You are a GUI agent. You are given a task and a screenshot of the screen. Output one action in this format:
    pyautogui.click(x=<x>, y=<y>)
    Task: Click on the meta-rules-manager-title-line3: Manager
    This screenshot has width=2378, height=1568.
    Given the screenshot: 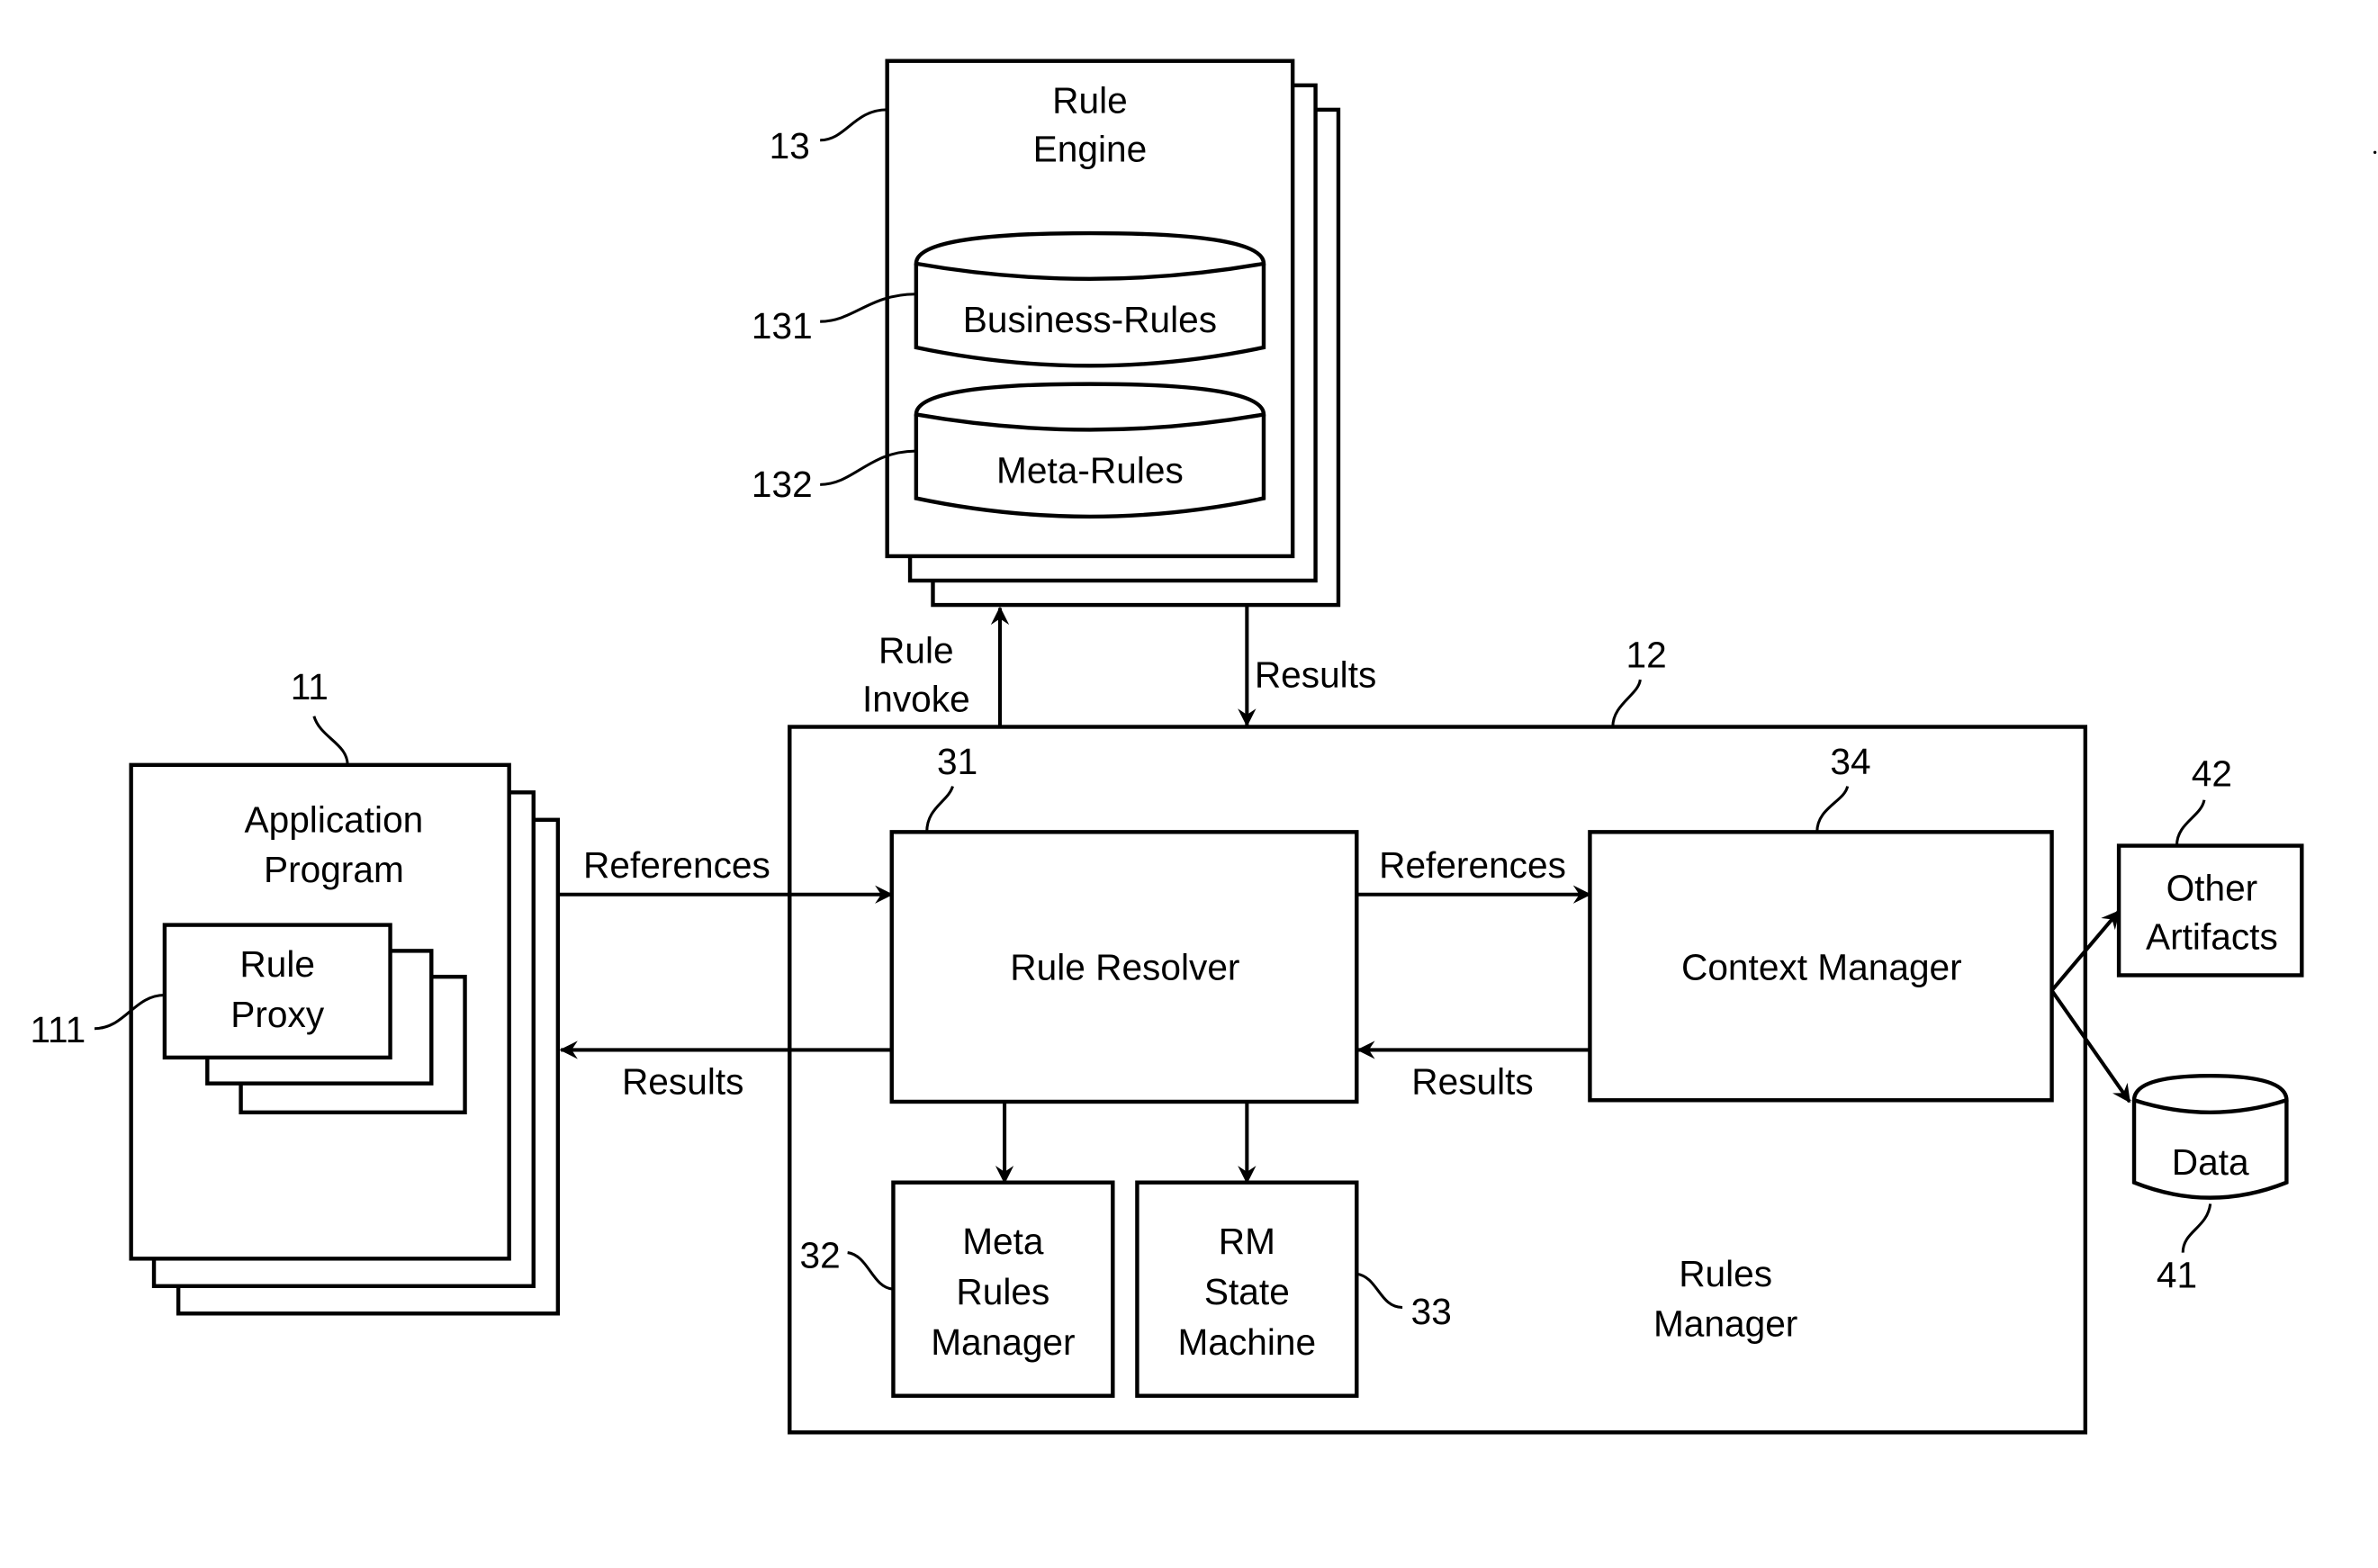 What is the action you would take?
    pyautogui.click(x=1003, y=1342)
    